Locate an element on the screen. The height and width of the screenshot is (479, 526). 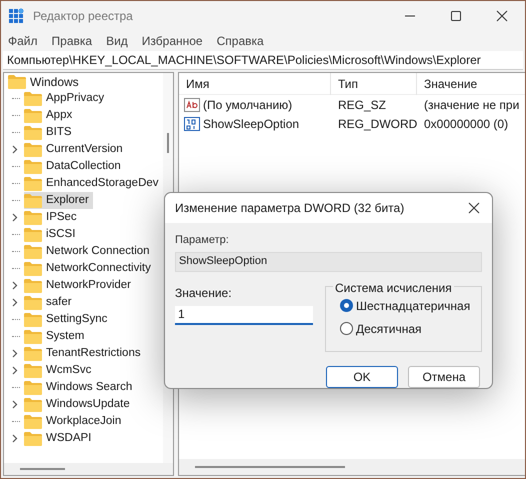
tree-item: DataCollection is located at coordinates (74, 166).